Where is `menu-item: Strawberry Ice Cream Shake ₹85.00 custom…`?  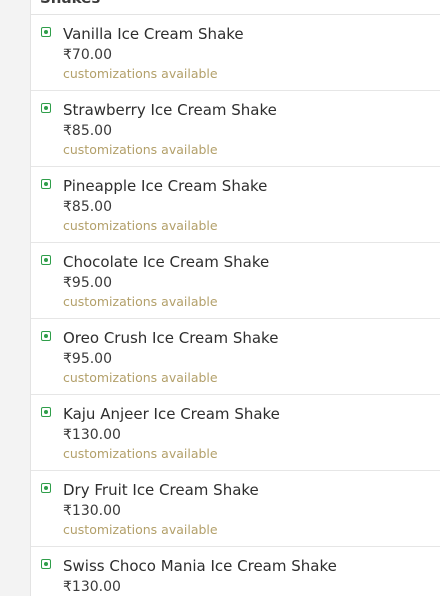
menu-item: Strawberry Ice Cream Shake ₹85.00 custom… is located at coordinates (235, 129).